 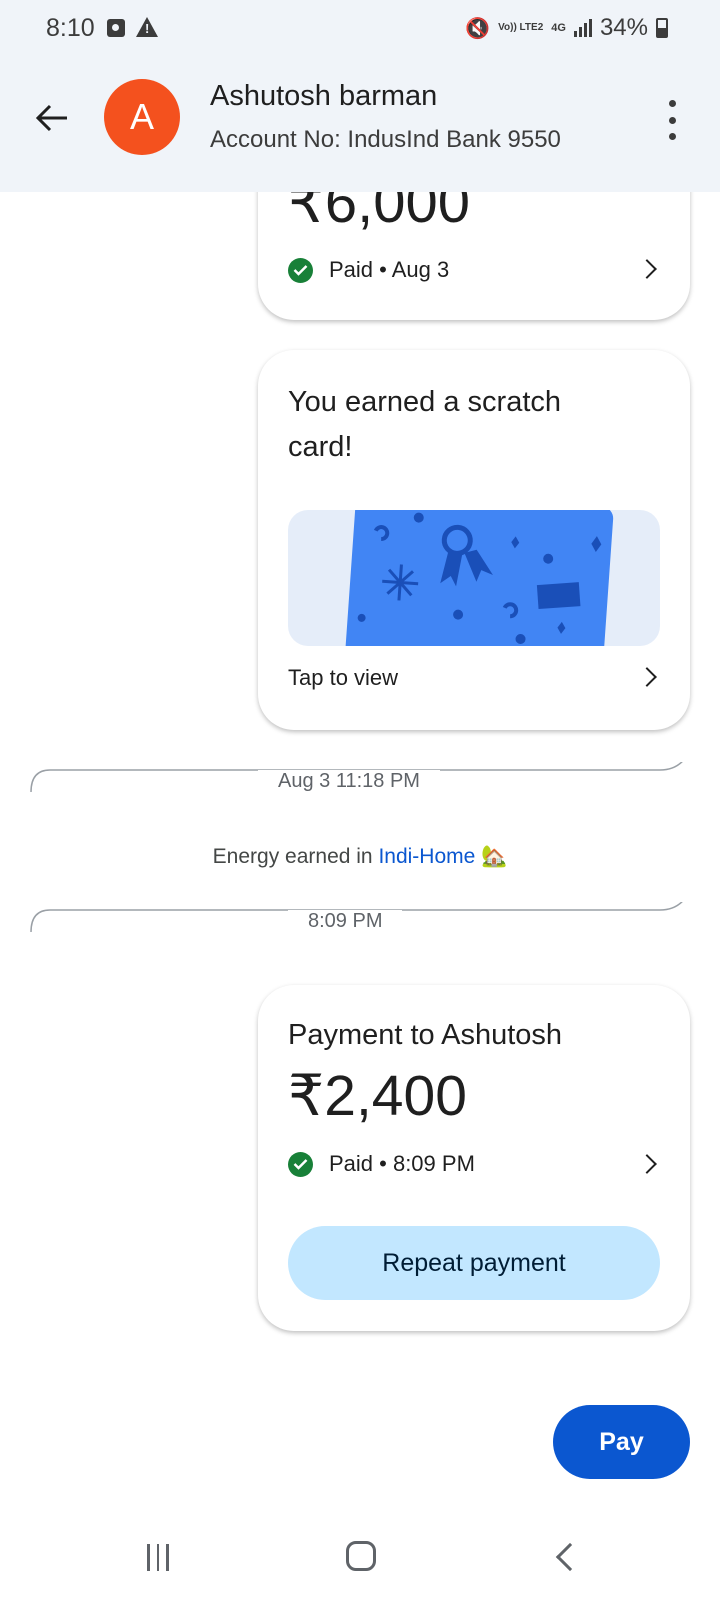 I want to click on payment-status-text: Paid • Aug 3, so click(x=389, y=269).